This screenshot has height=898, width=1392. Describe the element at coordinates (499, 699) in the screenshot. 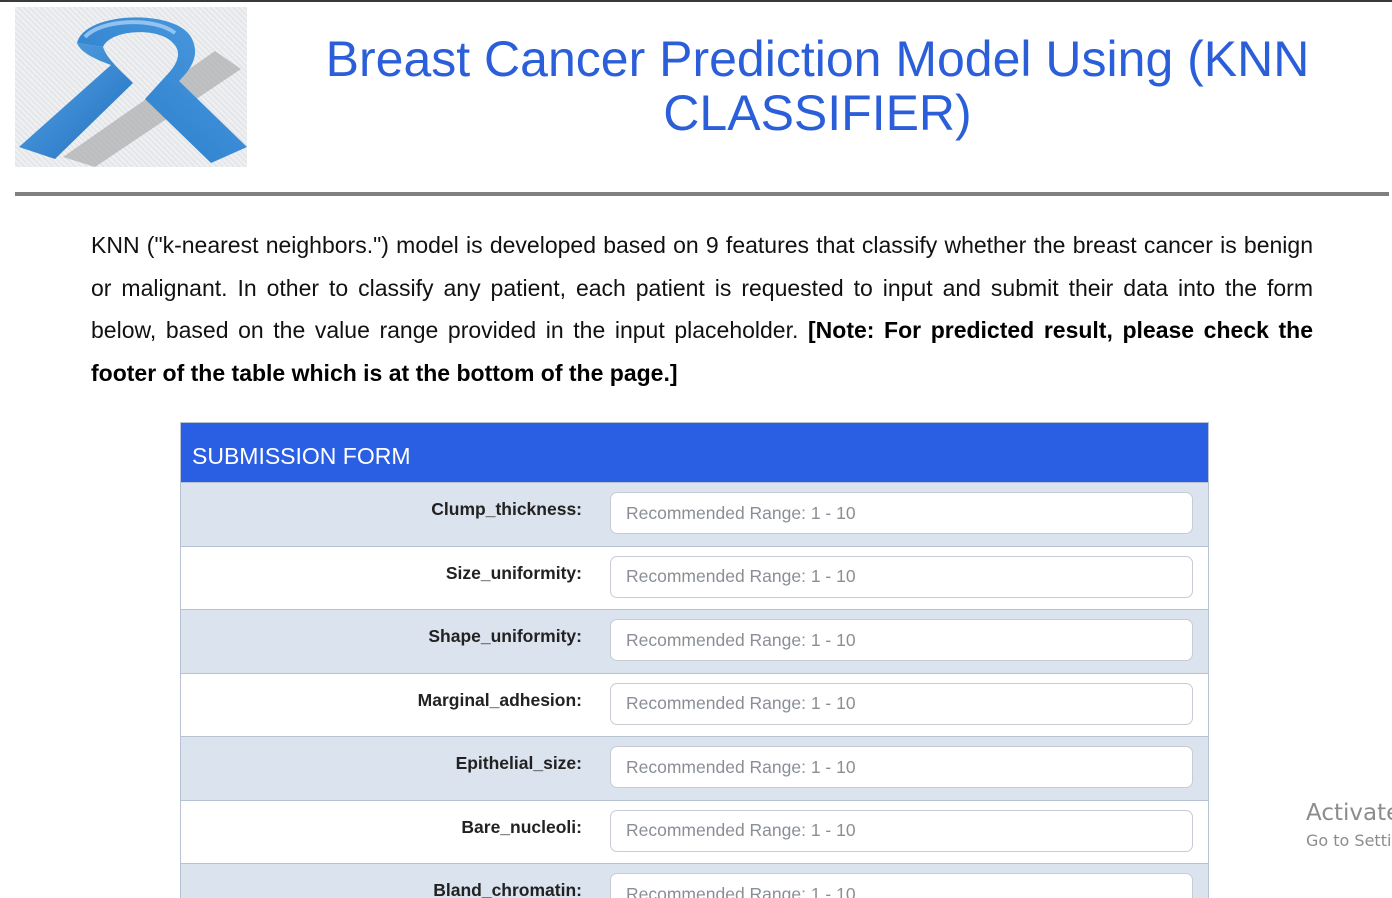

I see `marginal-adhesion-label: Marginal_adhesion:` at that location.